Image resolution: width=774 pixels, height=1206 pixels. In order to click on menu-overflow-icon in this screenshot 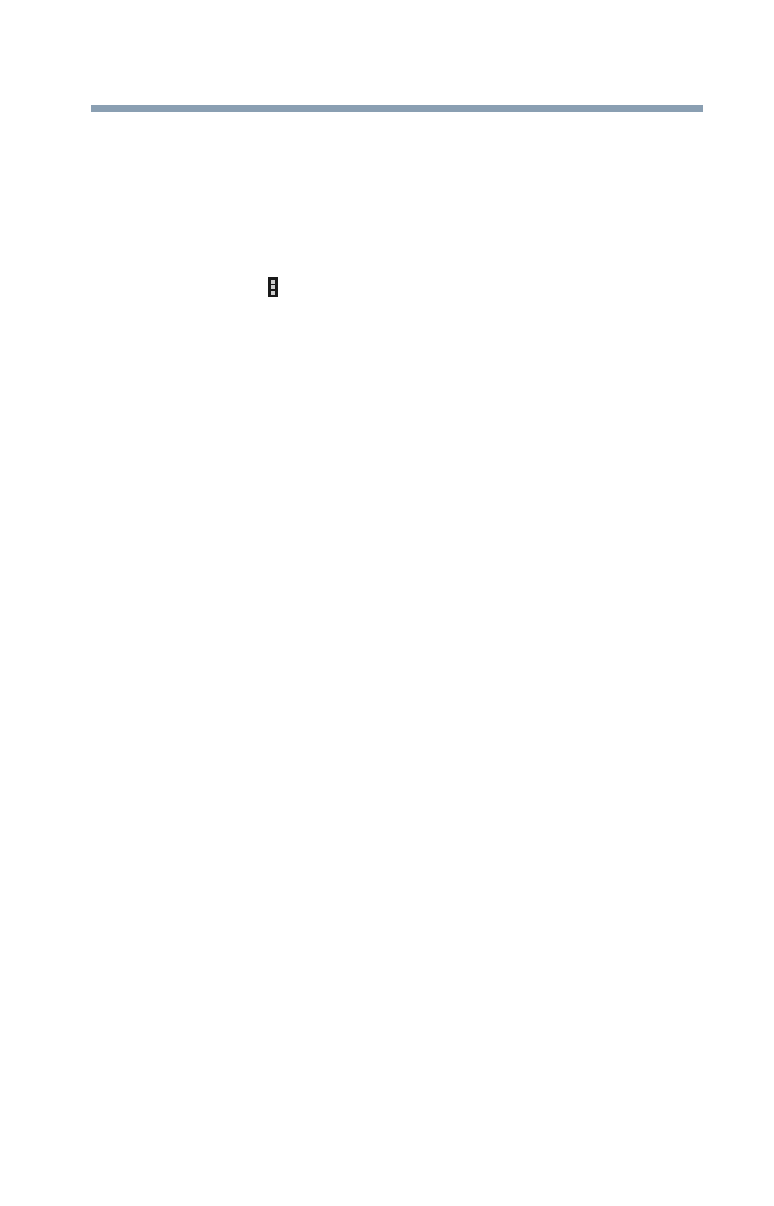, I will do `click(273, 287)`.